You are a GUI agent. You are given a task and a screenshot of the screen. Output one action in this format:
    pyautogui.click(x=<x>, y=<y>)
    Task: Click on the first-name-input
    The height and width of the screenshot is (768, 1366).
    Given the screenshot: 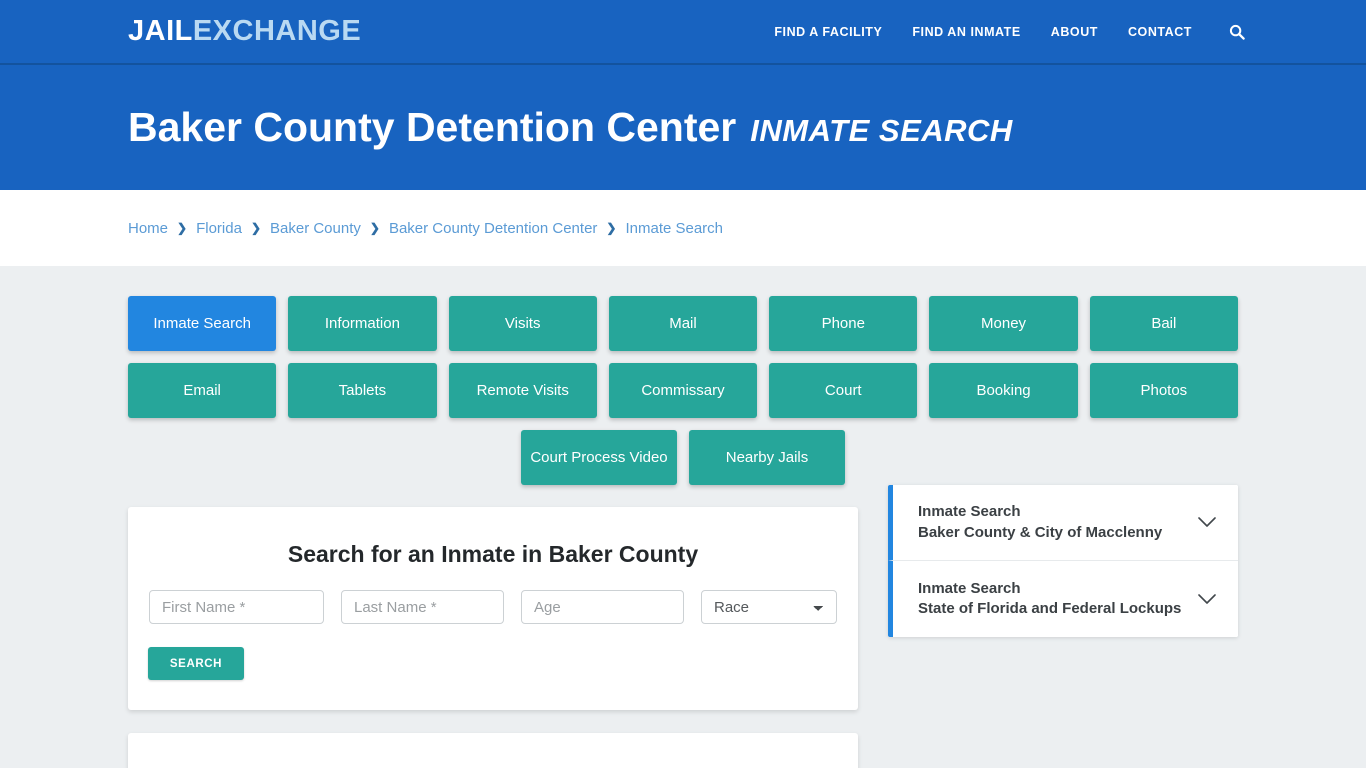 What is the action you would take?
    pyautogui.click(x=236, y=607)
    